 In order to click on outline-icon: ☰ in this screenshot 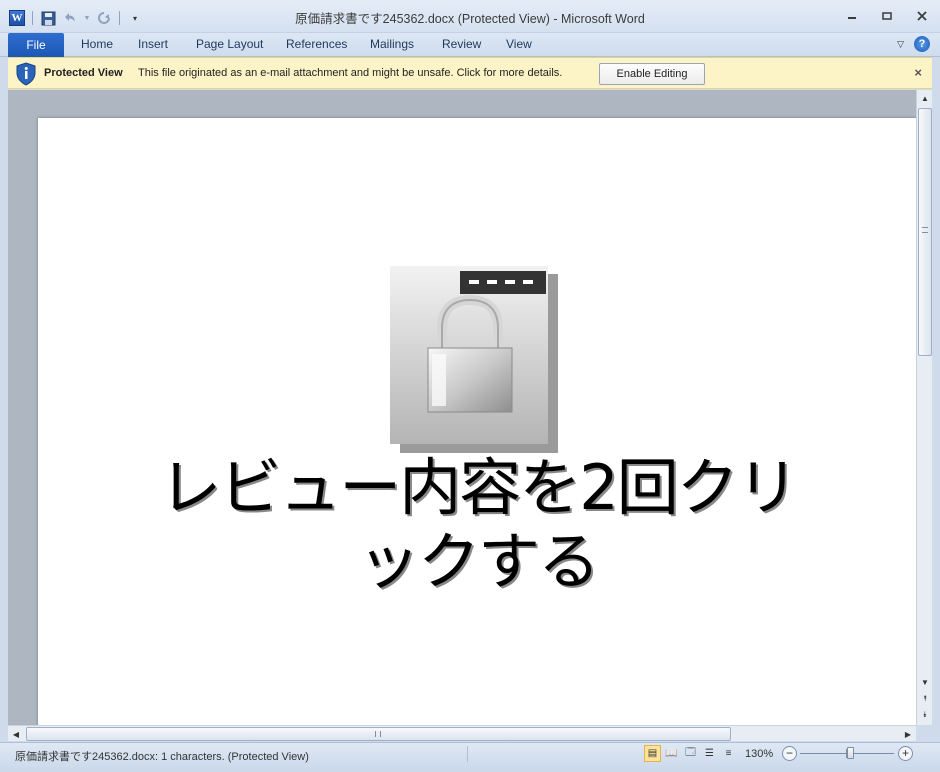, I will do `click(709, 753)`.